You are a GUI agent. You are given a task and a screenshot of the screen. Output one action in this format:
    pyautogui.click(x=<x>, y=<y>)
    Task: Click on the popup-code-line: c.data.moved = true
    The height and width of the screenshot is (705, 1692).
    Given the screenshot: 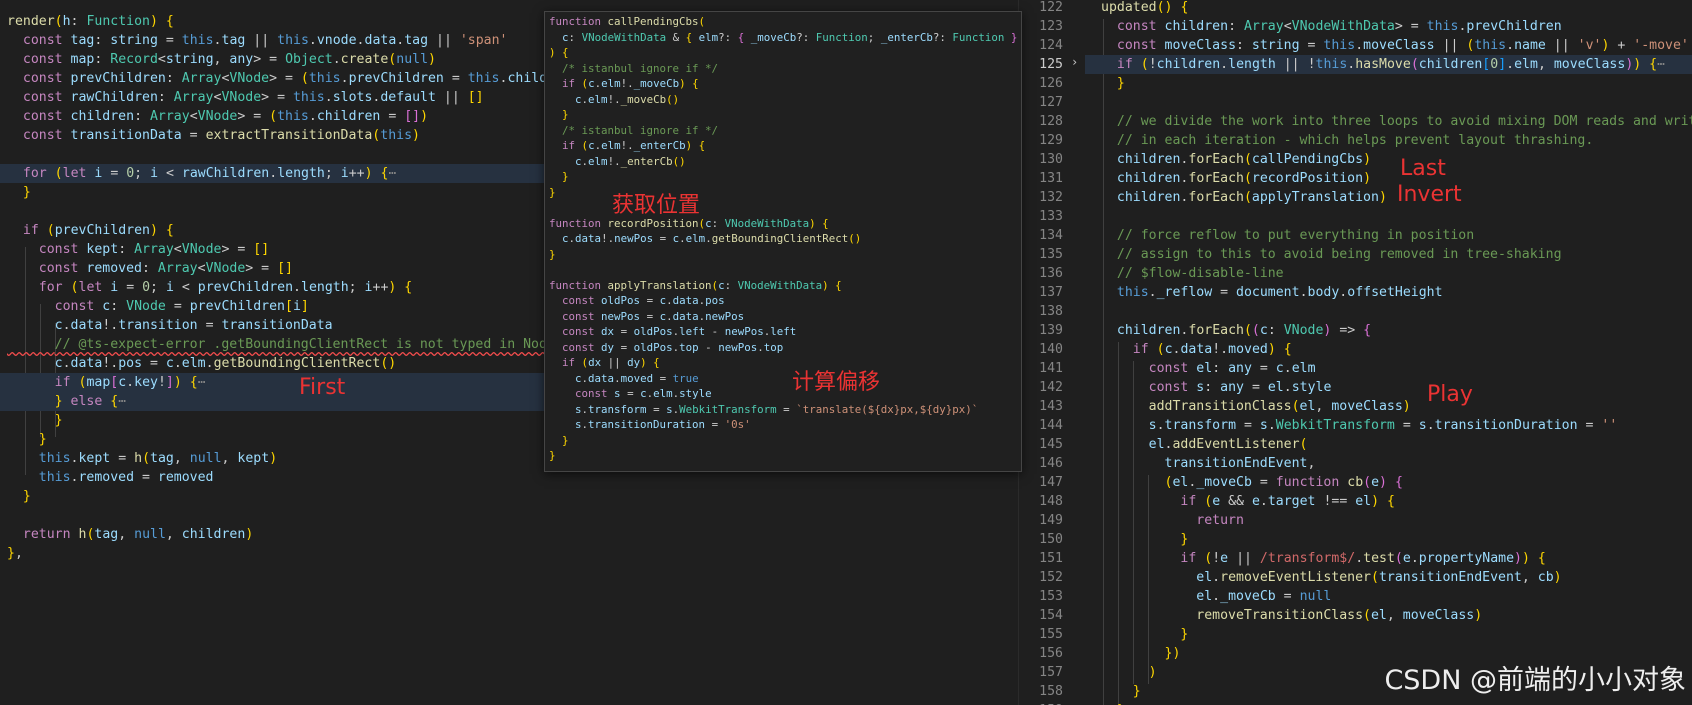 What is the action you would take?
    pyautogui.click(x=622, y=379)
    